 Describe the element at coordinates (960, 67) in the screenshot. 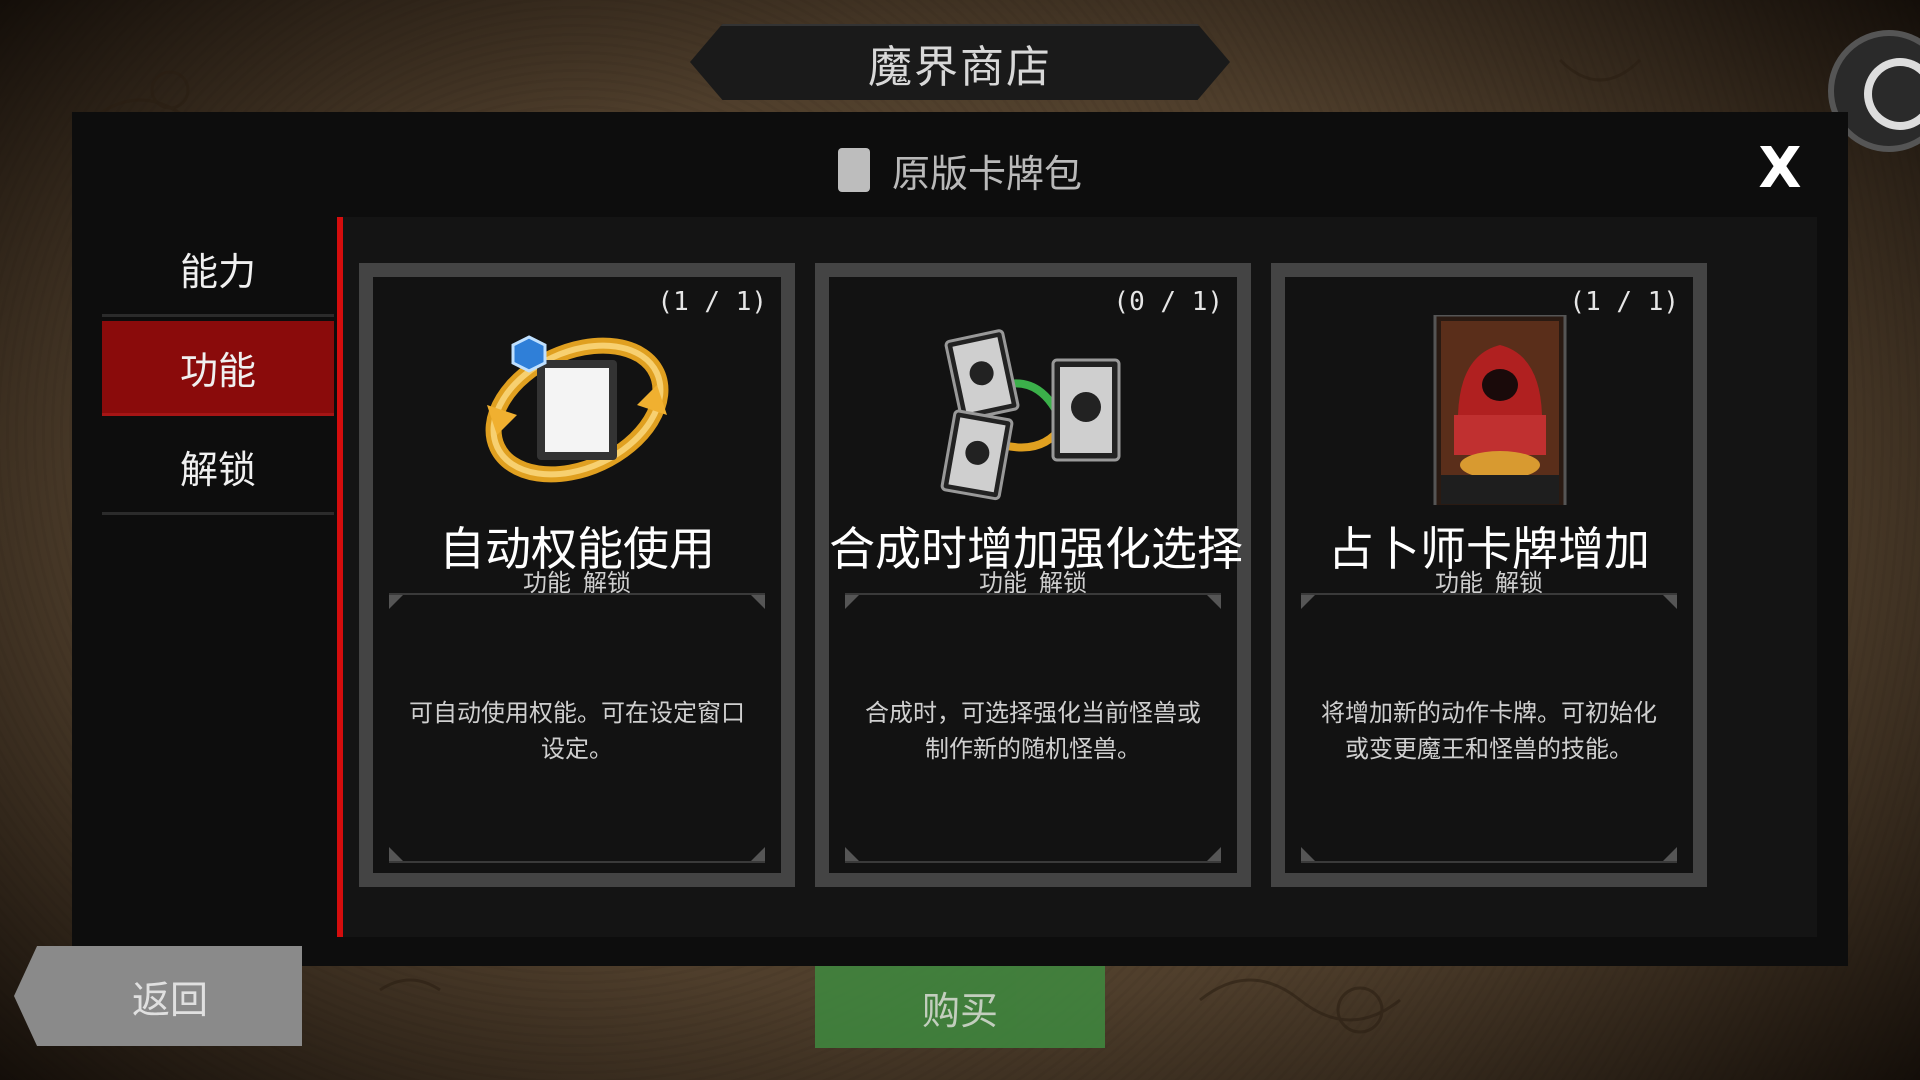

I see `shop-title: 魔界商店` at that location.